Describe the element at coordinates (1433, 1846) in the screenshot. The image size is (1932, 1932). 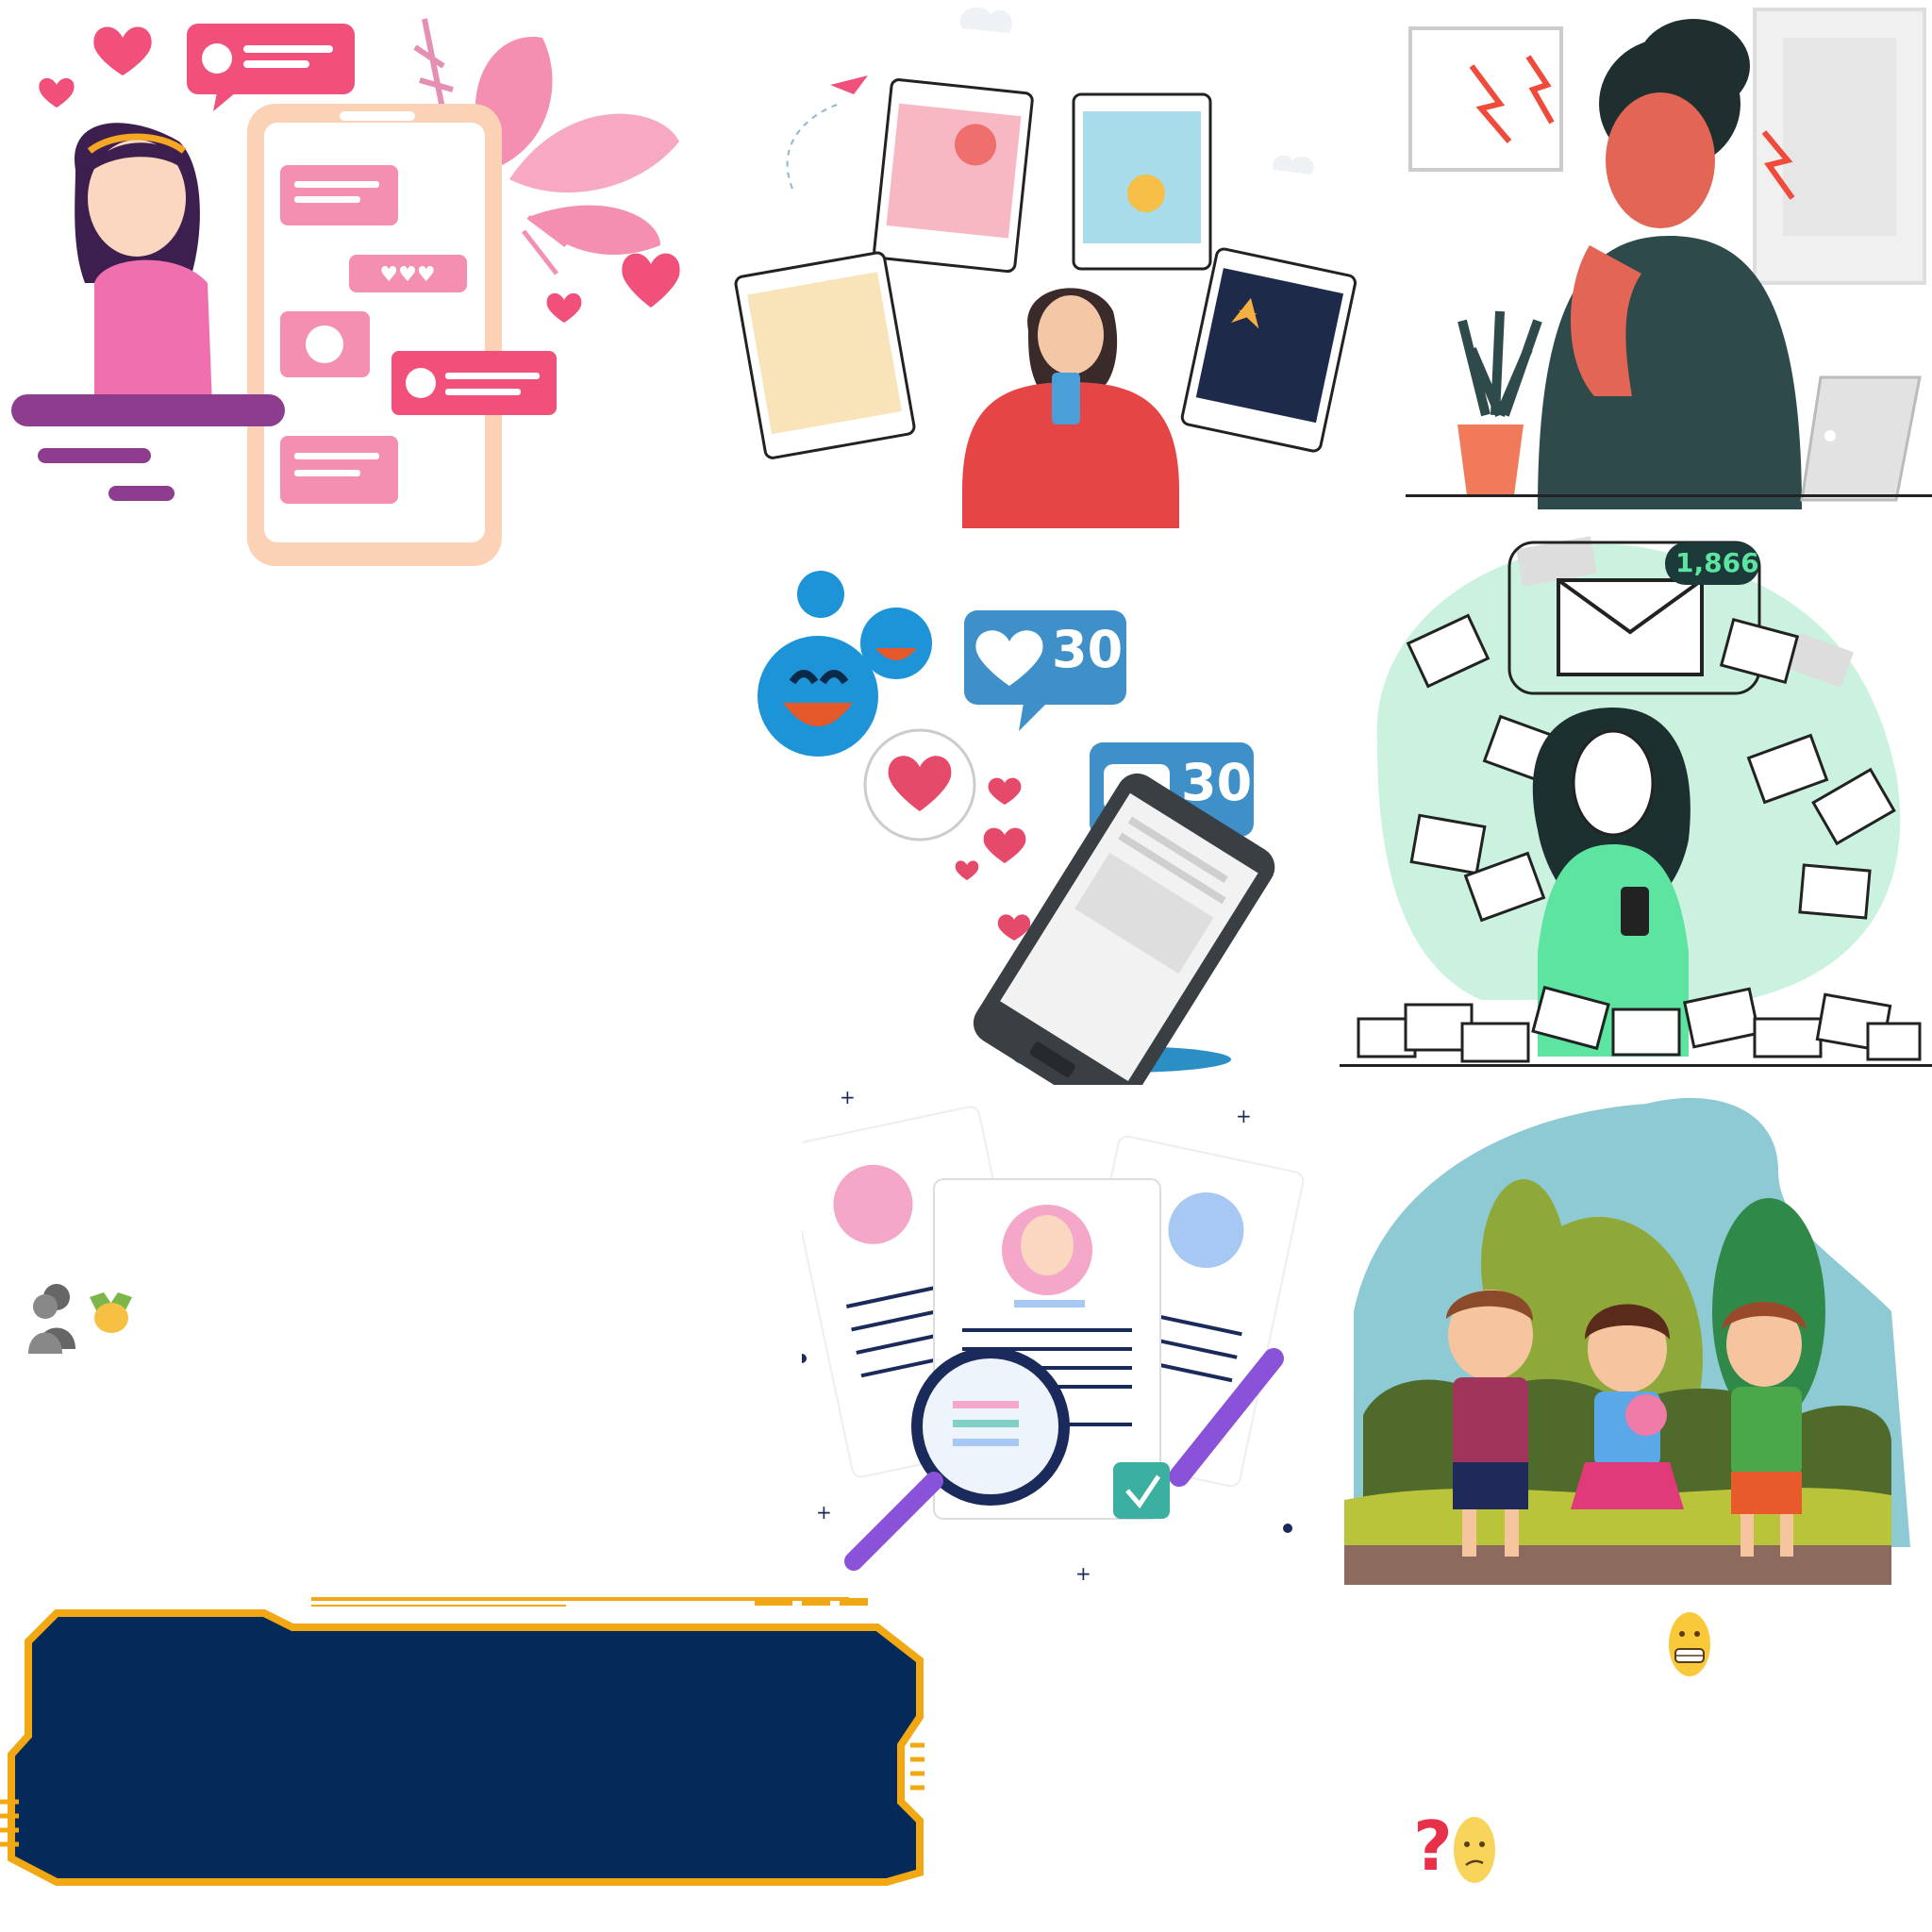
I see `question-mark-icon: ?` at that location.